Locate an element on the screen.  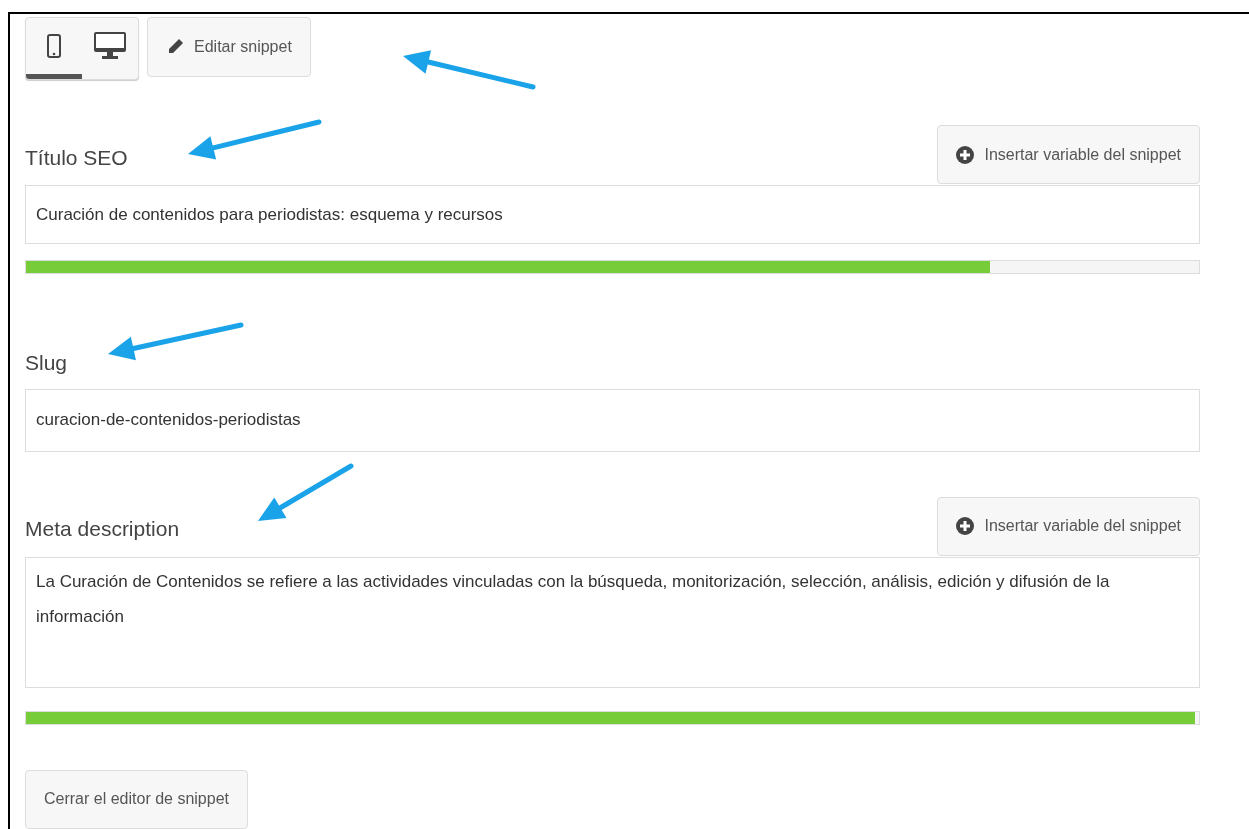
meta-description-field: La Curación de Contenidos se refiere a las actividades vinculadas con la búsqueda, monitorización, selección, análisis, edición y difusión de la información is located at coordinates (612, 622).